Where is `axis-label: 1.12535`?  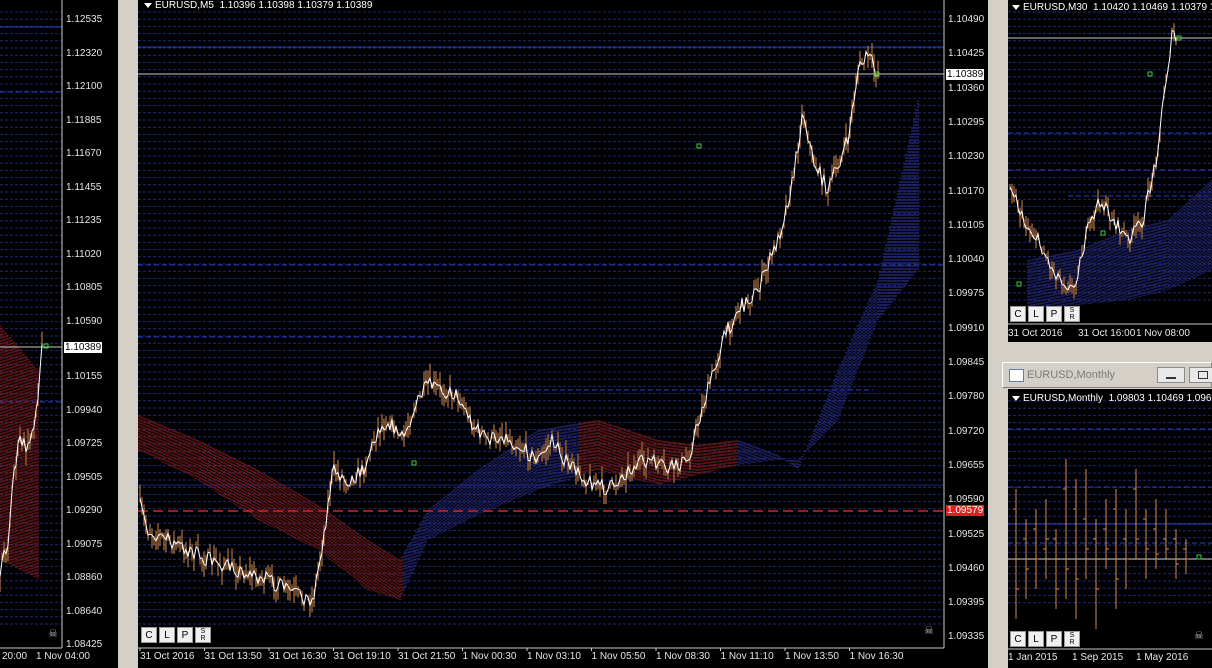 axis-label: 1.12535 is located at coordinates (84, 19).